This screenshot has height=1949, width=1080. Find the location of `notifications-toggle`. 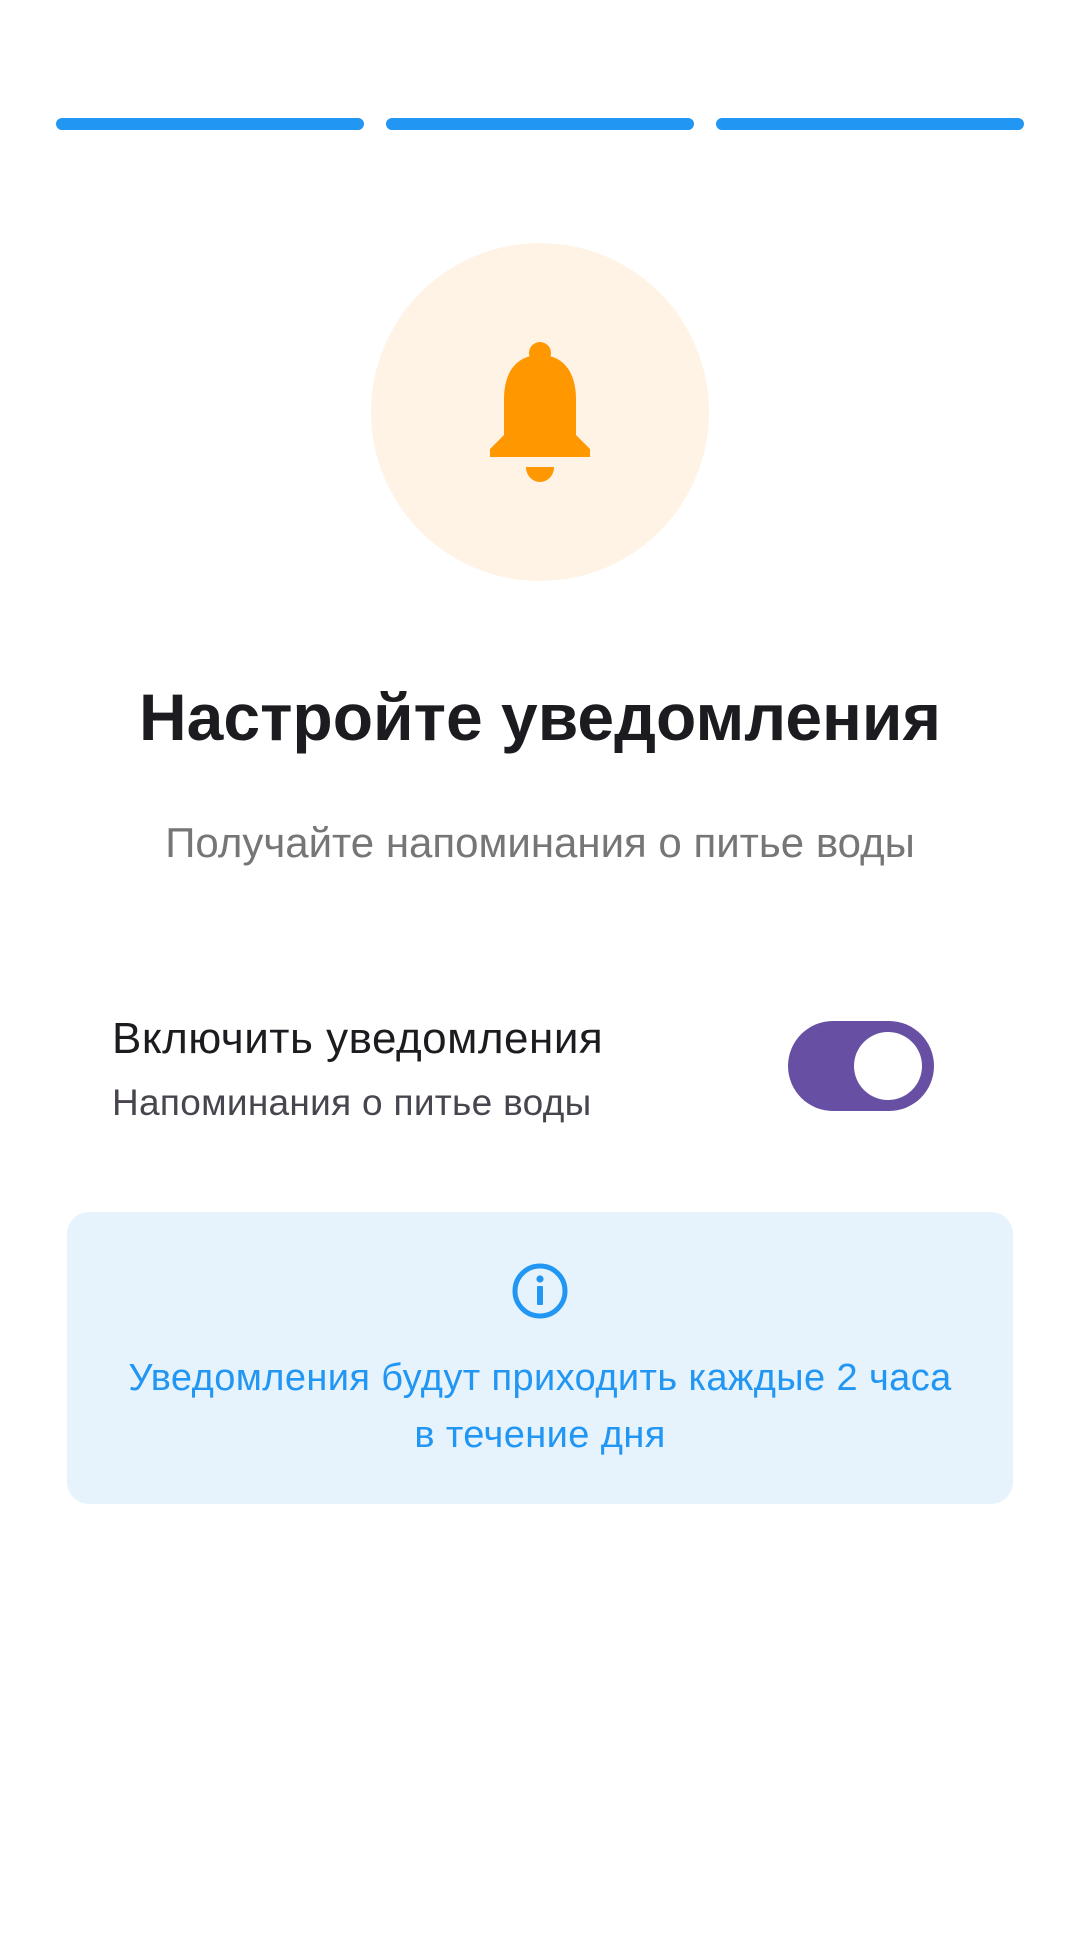

notifications-toggle is located at coordinates (861, 1066).